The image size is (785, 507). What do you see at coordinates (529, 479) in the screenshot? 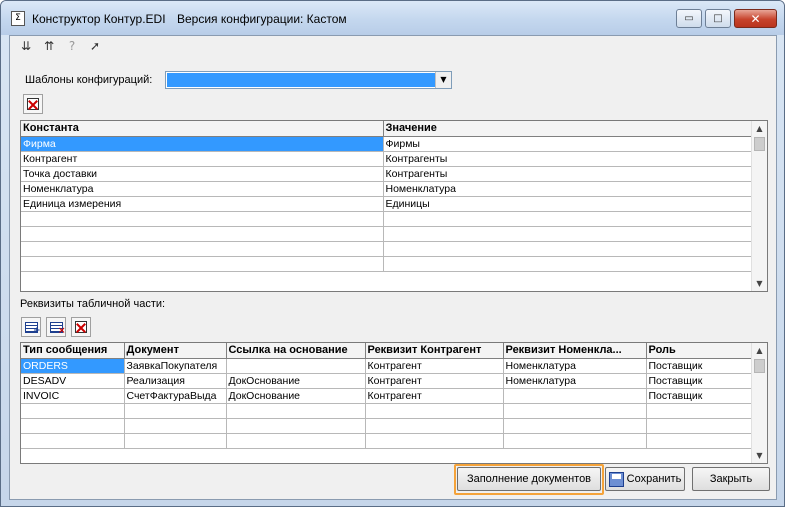
I see `fill-documents-button: Заполнение документов` at bounding box center [529, 479].